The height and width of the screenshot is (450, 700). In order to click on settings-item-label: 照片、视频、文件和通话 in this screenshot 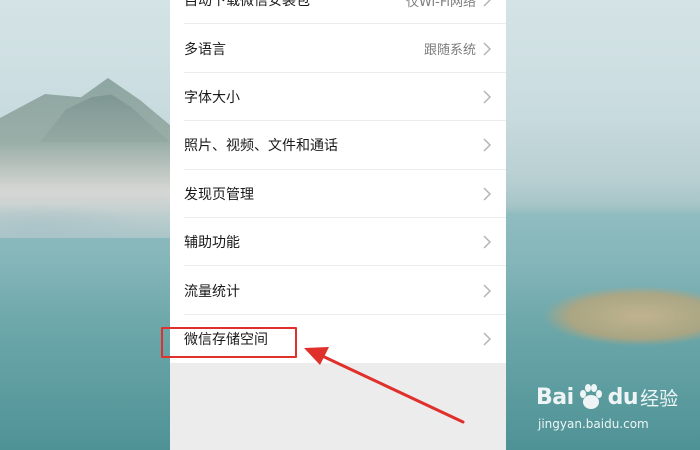, I will do `click(261, 146)`.